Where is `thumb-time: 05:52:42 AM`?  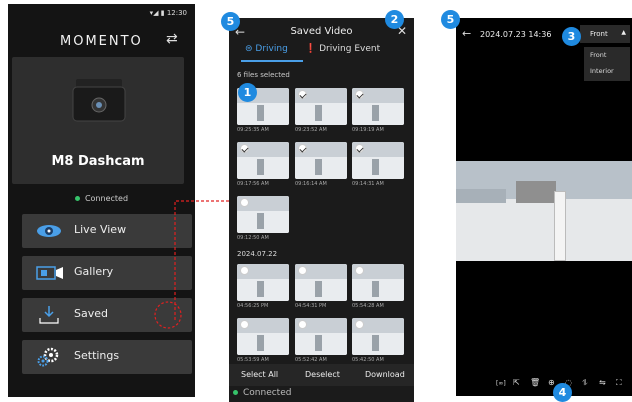
thumb-time: 05:52:42 AM is located at coordinates (311, 360).